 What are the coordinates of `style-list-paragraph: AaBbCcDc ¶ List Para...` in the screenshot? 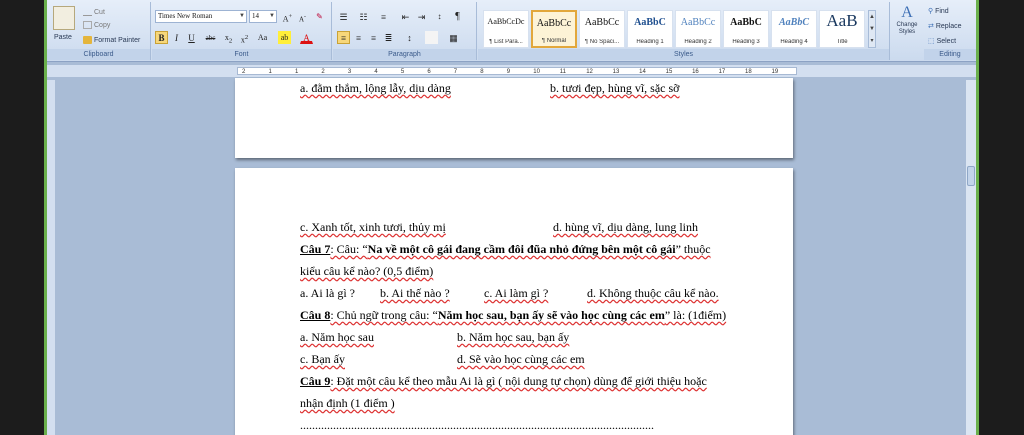 It's located at (506, 29).